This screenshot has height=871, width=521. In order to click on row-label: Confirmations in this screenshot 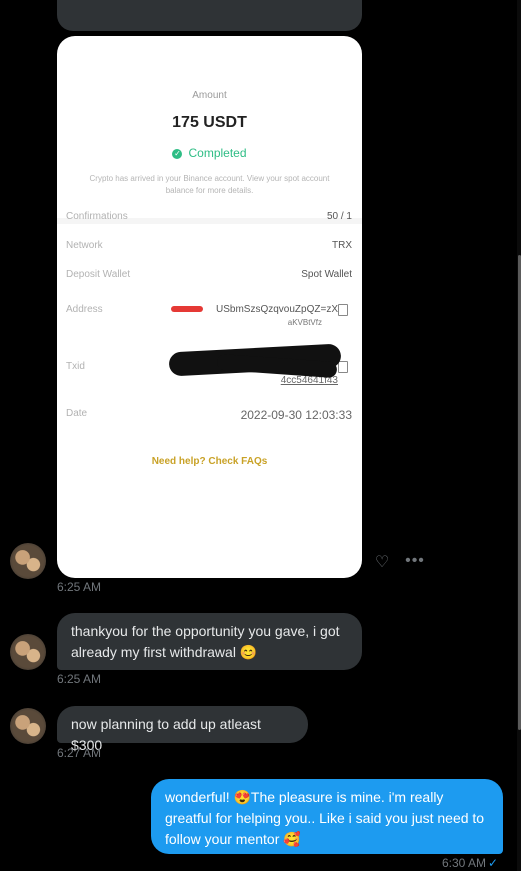, I will do `click(97, 216)`.